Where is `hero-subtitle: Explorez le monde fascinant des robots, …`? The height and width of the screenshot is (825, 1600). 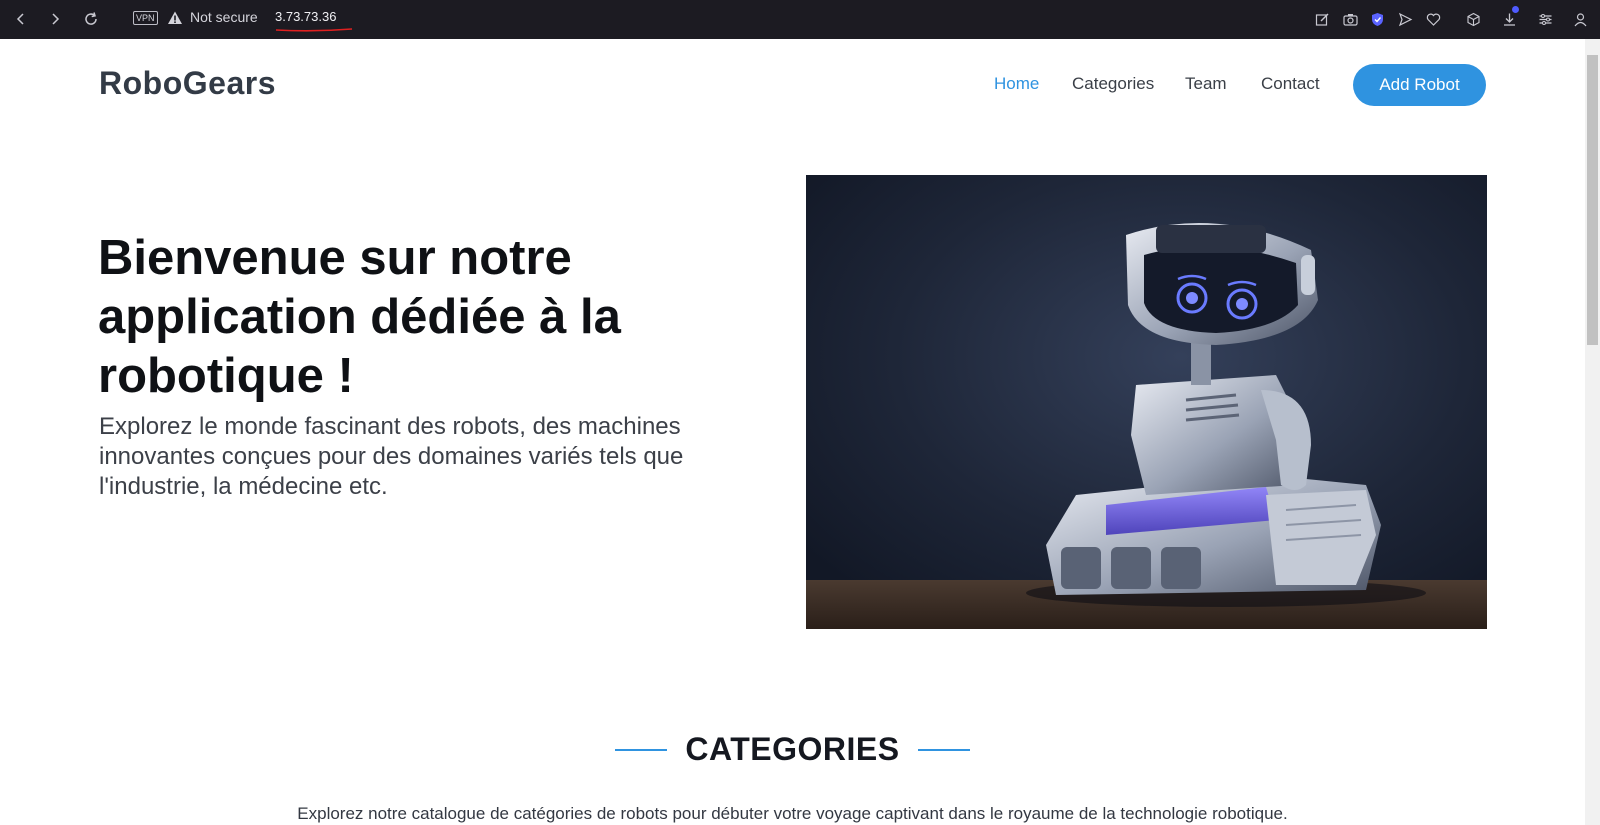 hero-subtitle: Explorez le monde fascinant des robots, … is located at coordinates (391, 456).